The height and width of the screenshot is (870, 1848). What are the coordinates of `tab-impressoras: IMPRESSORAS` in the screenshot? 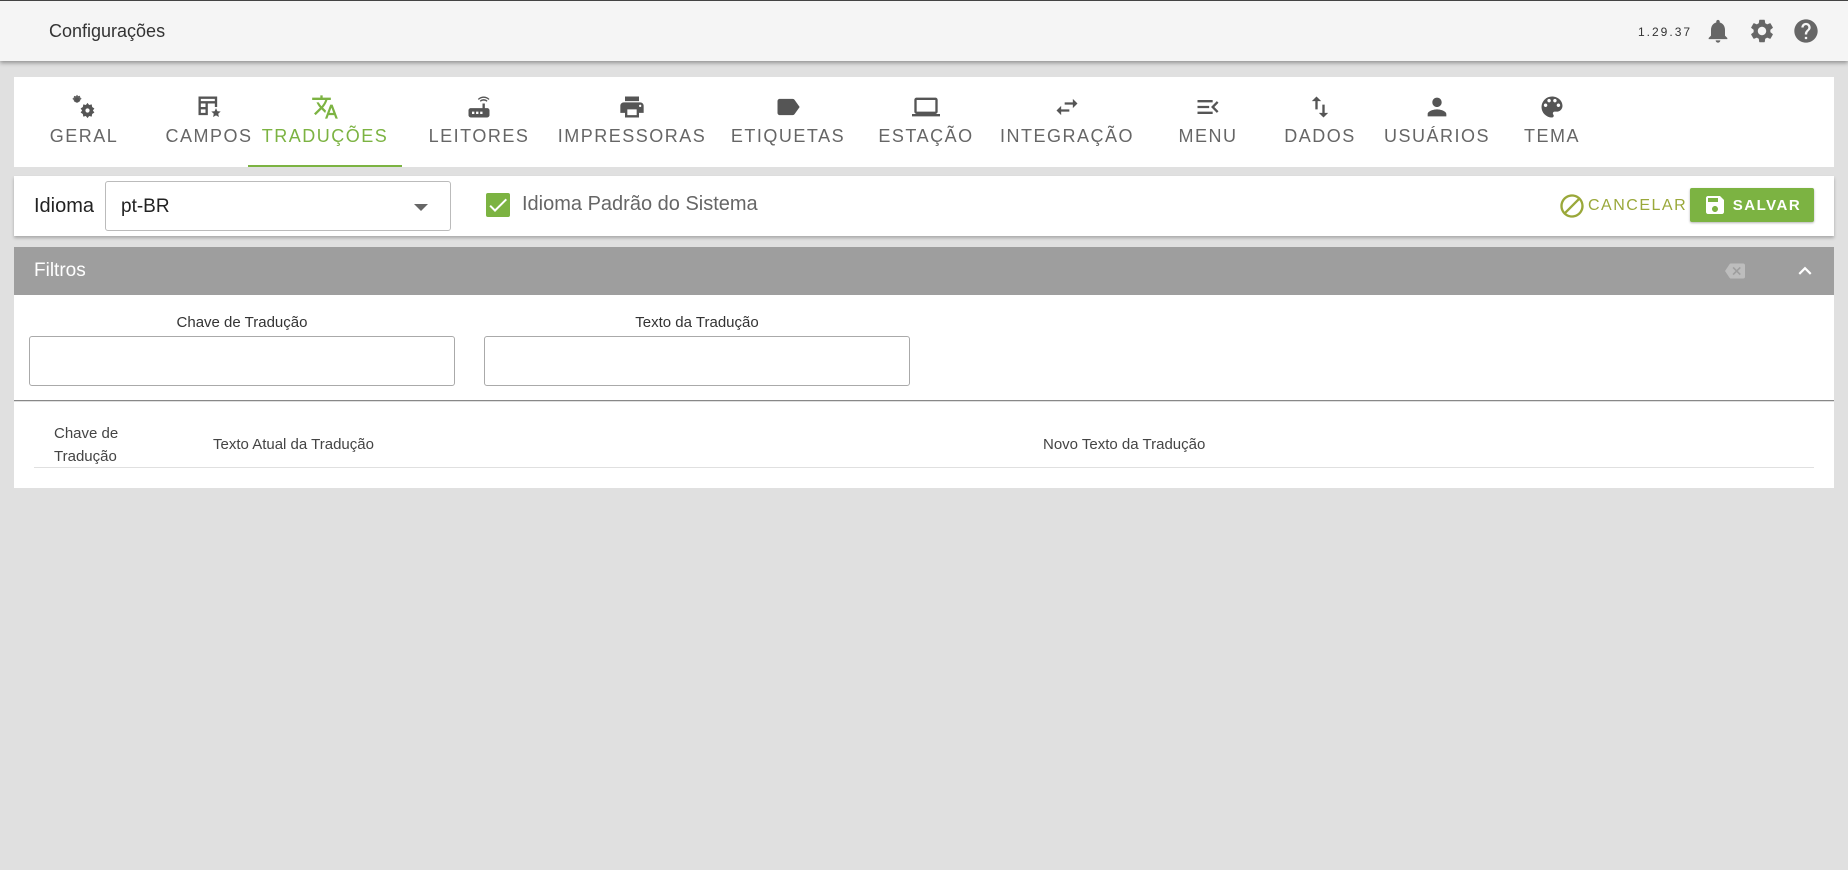 It's located at (632, 122).